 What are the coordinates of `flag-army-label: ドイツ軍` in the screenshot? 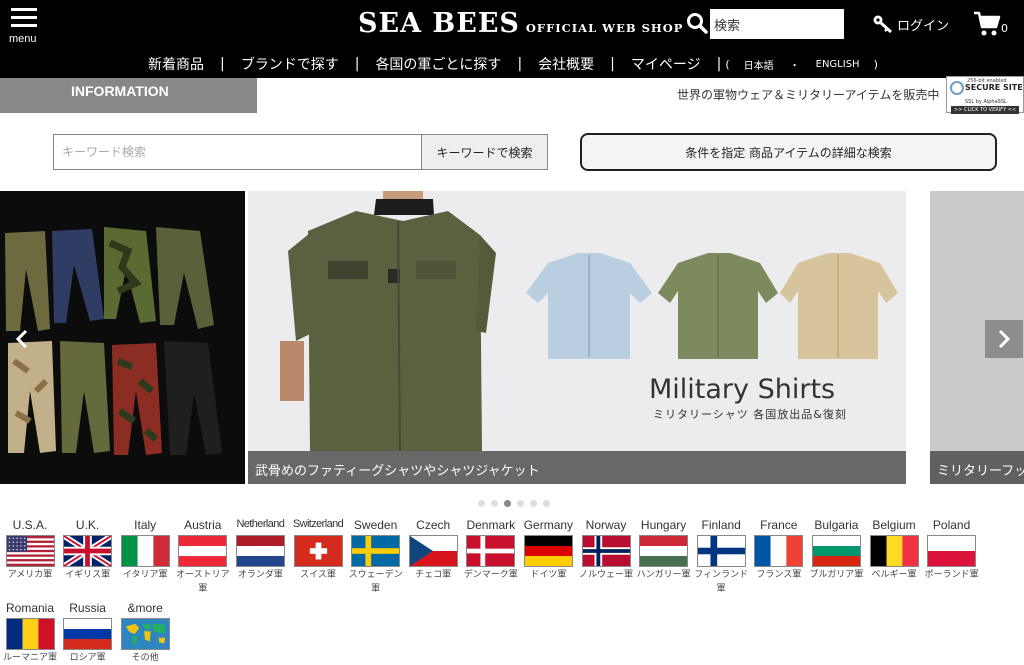 It's located at (548, 575).